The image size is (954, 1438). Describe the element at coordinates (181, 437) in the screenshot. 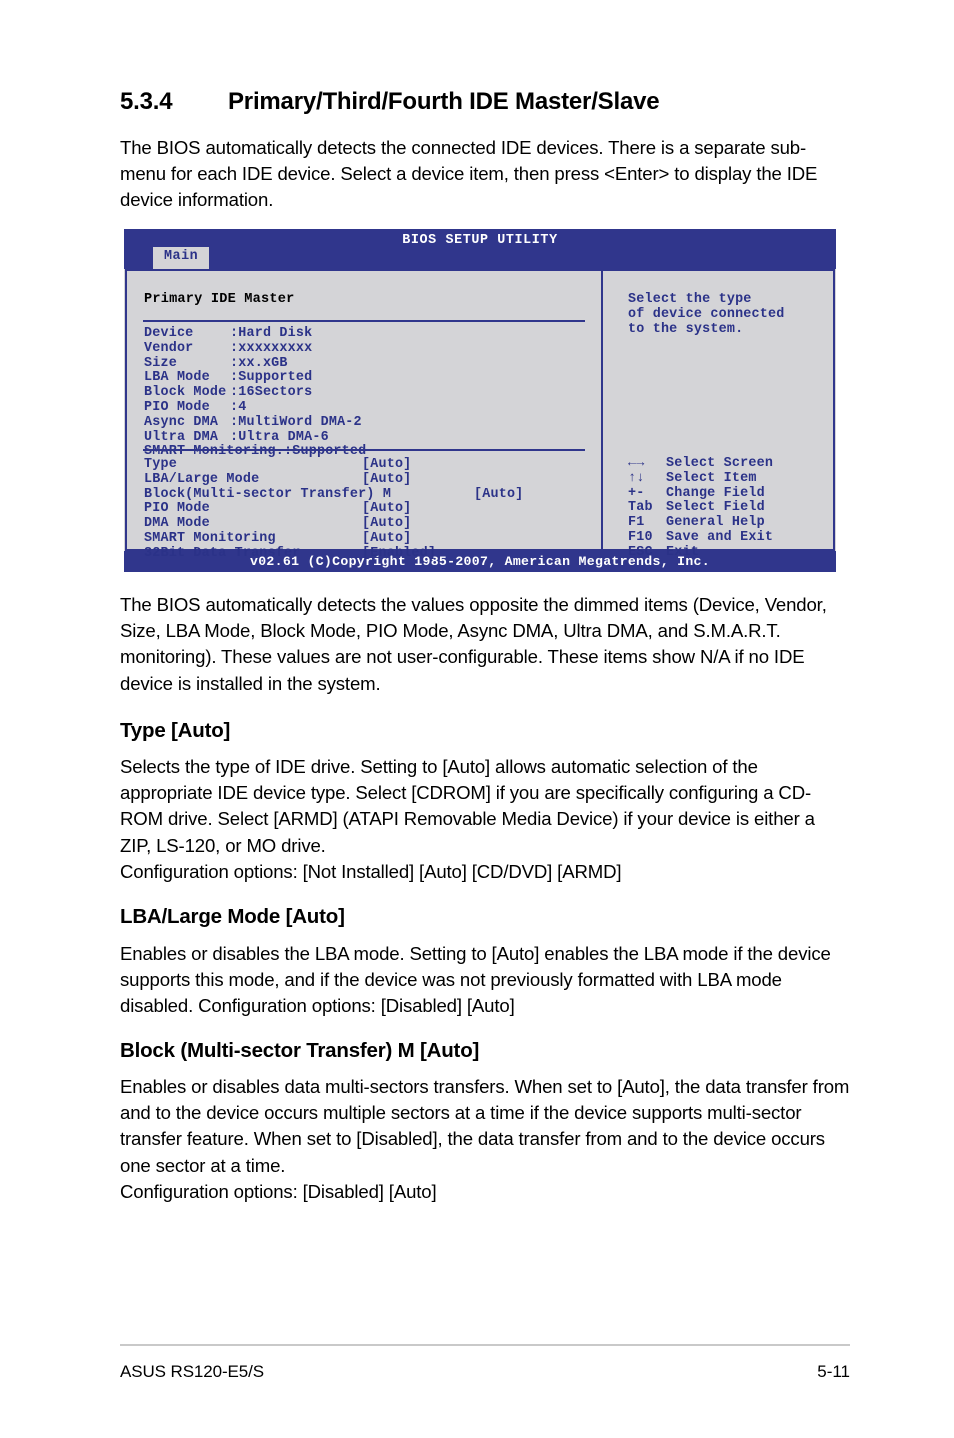

I see `info-key: Ultra DMA` at that location.